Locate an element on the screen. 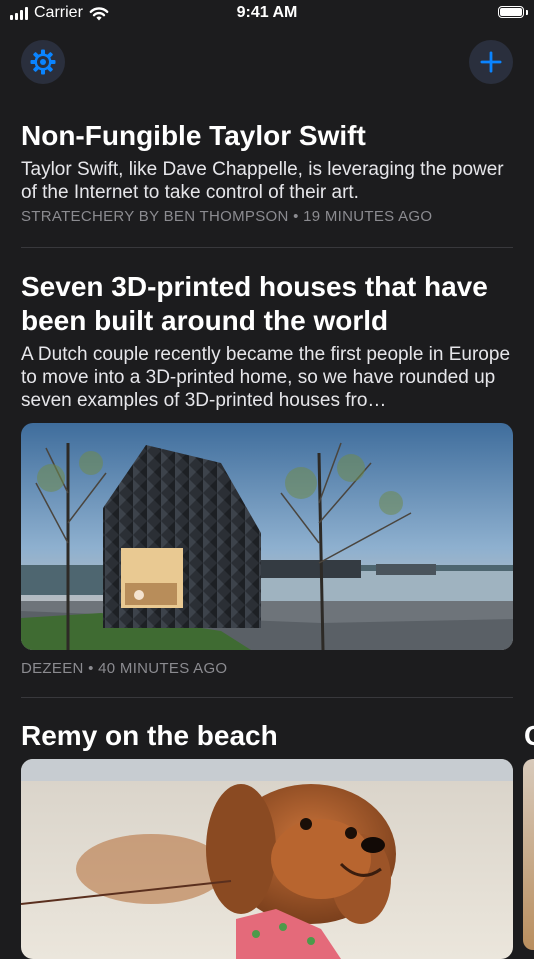  gear-icon is located at coordinates (43, 62).